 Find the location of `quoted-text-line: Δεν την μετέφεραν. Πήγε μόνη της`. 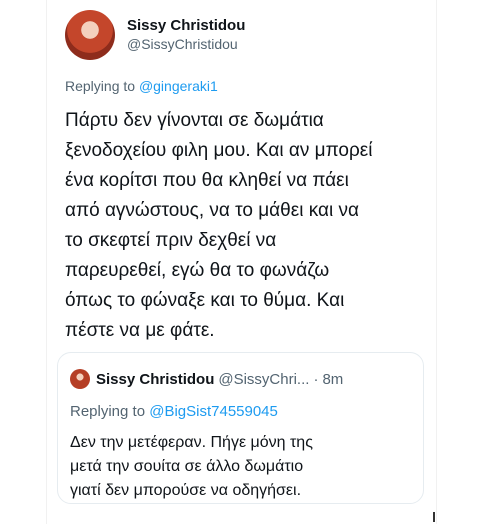

quoted-text-line: Δεν την μετέφεραν. Πήγε μόνη της is located at coordinates (191, 442).